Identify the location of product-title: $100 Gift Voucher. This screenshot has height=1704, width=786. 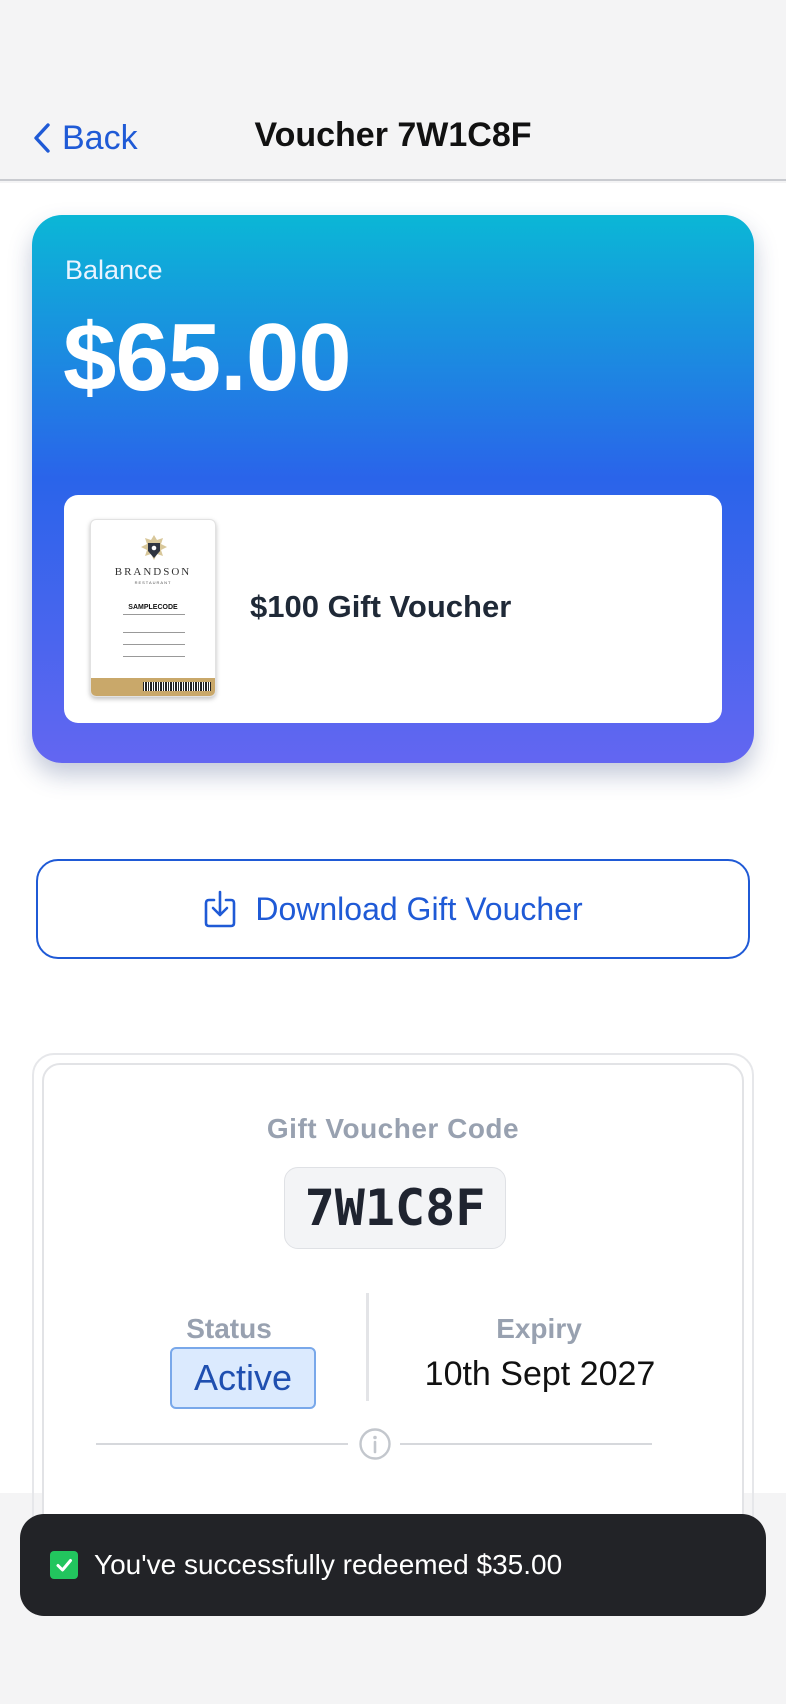
(381, 606).